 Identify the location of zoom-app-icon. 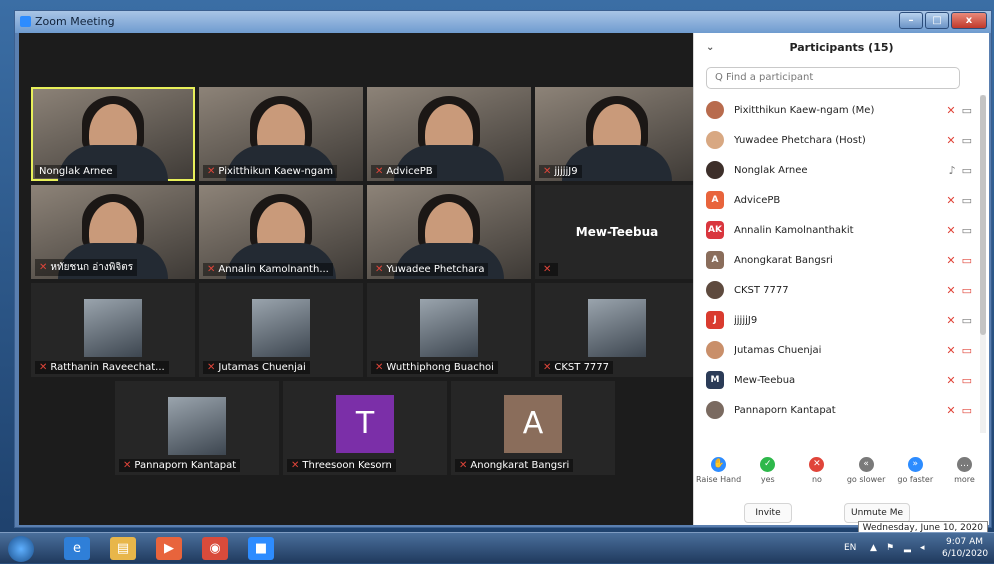
(25, 21).